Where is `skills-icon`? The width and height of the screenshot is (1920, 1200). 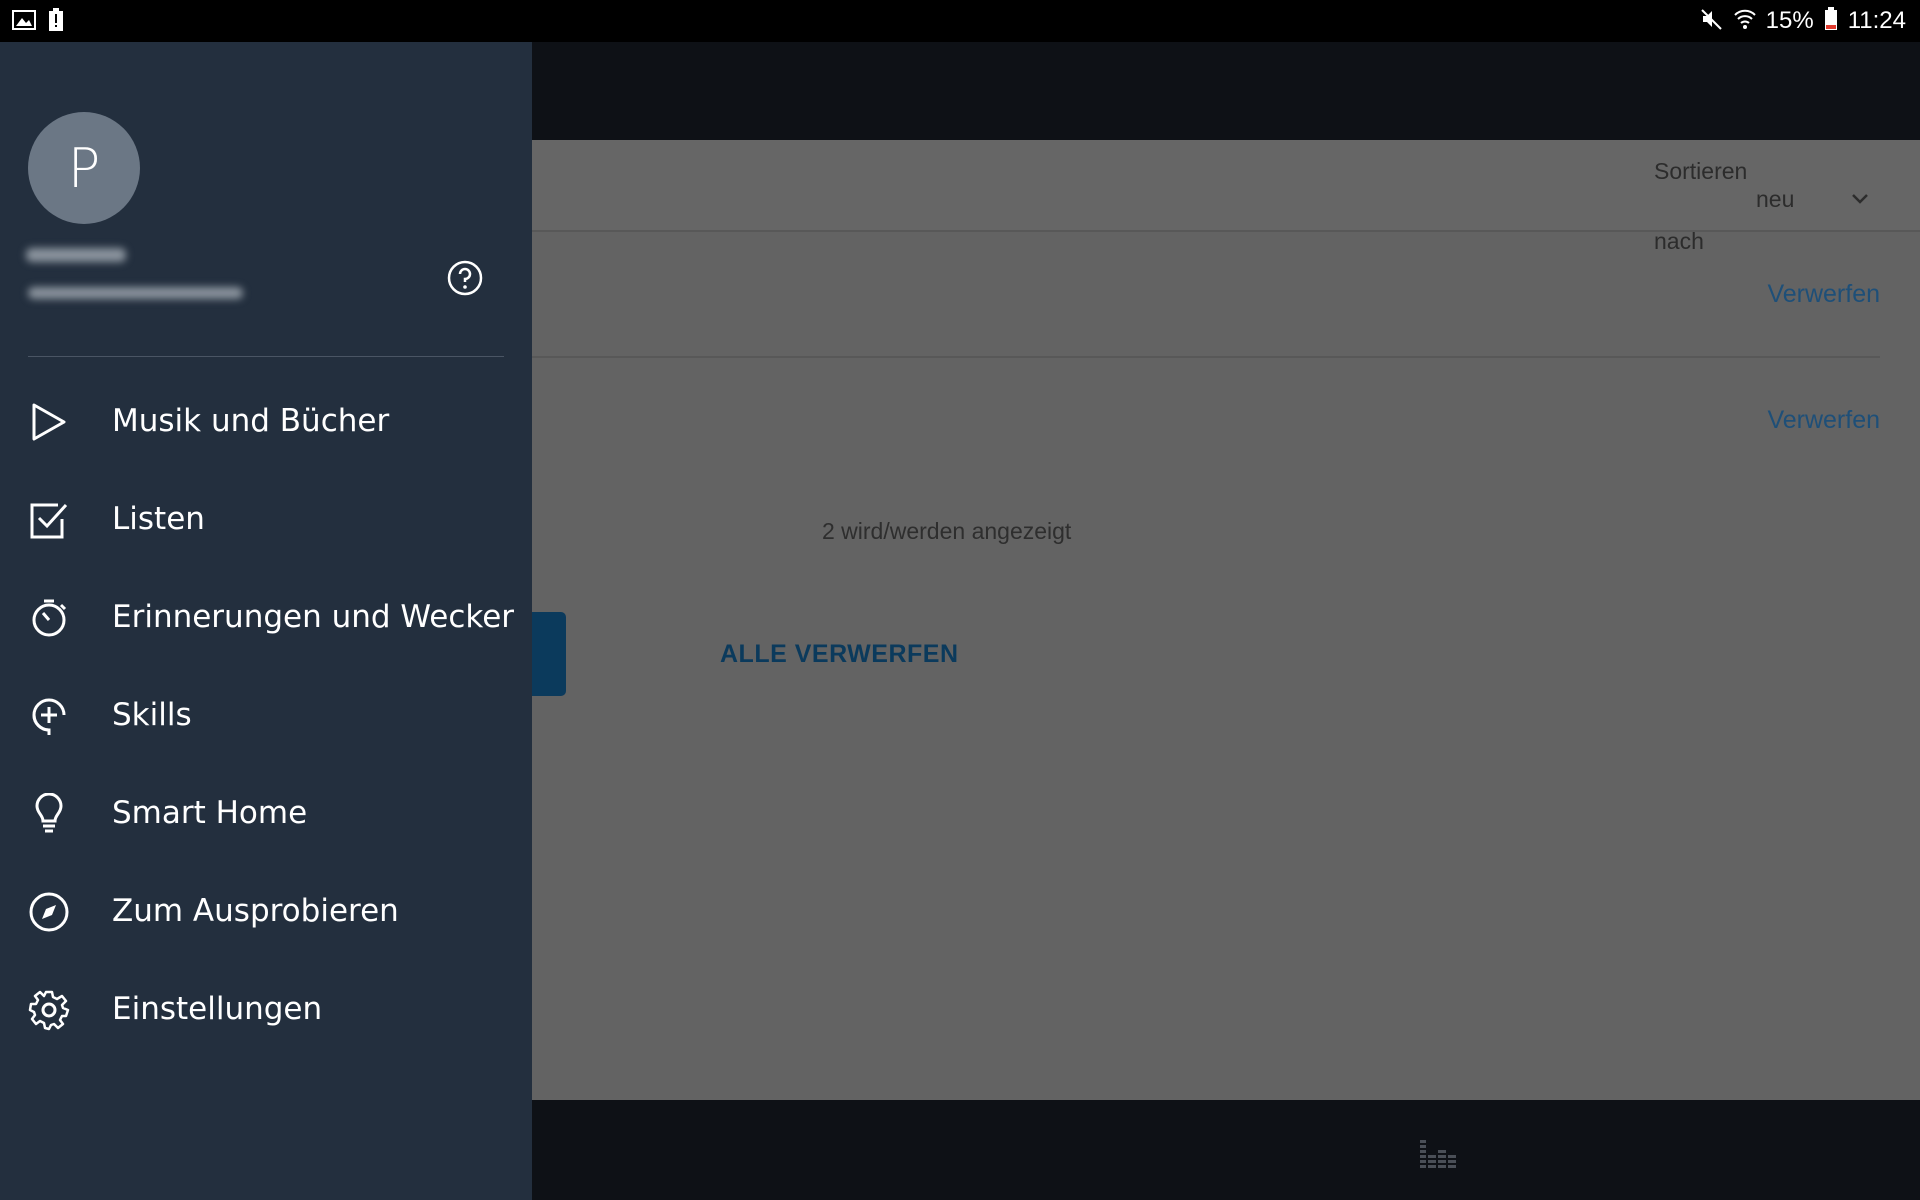
skills-icon is located at coordinates (49, 716).